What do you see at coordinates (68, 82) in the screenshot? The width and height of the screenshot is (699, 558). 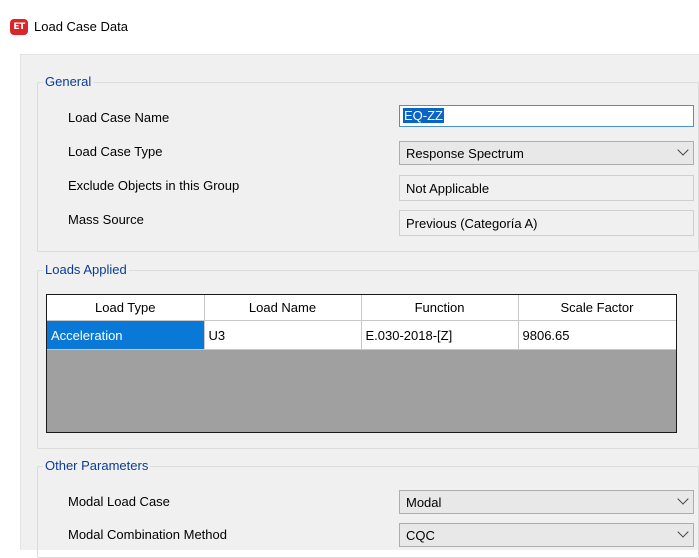 I see `general-group-title: General` at bounding box center [68, 82].